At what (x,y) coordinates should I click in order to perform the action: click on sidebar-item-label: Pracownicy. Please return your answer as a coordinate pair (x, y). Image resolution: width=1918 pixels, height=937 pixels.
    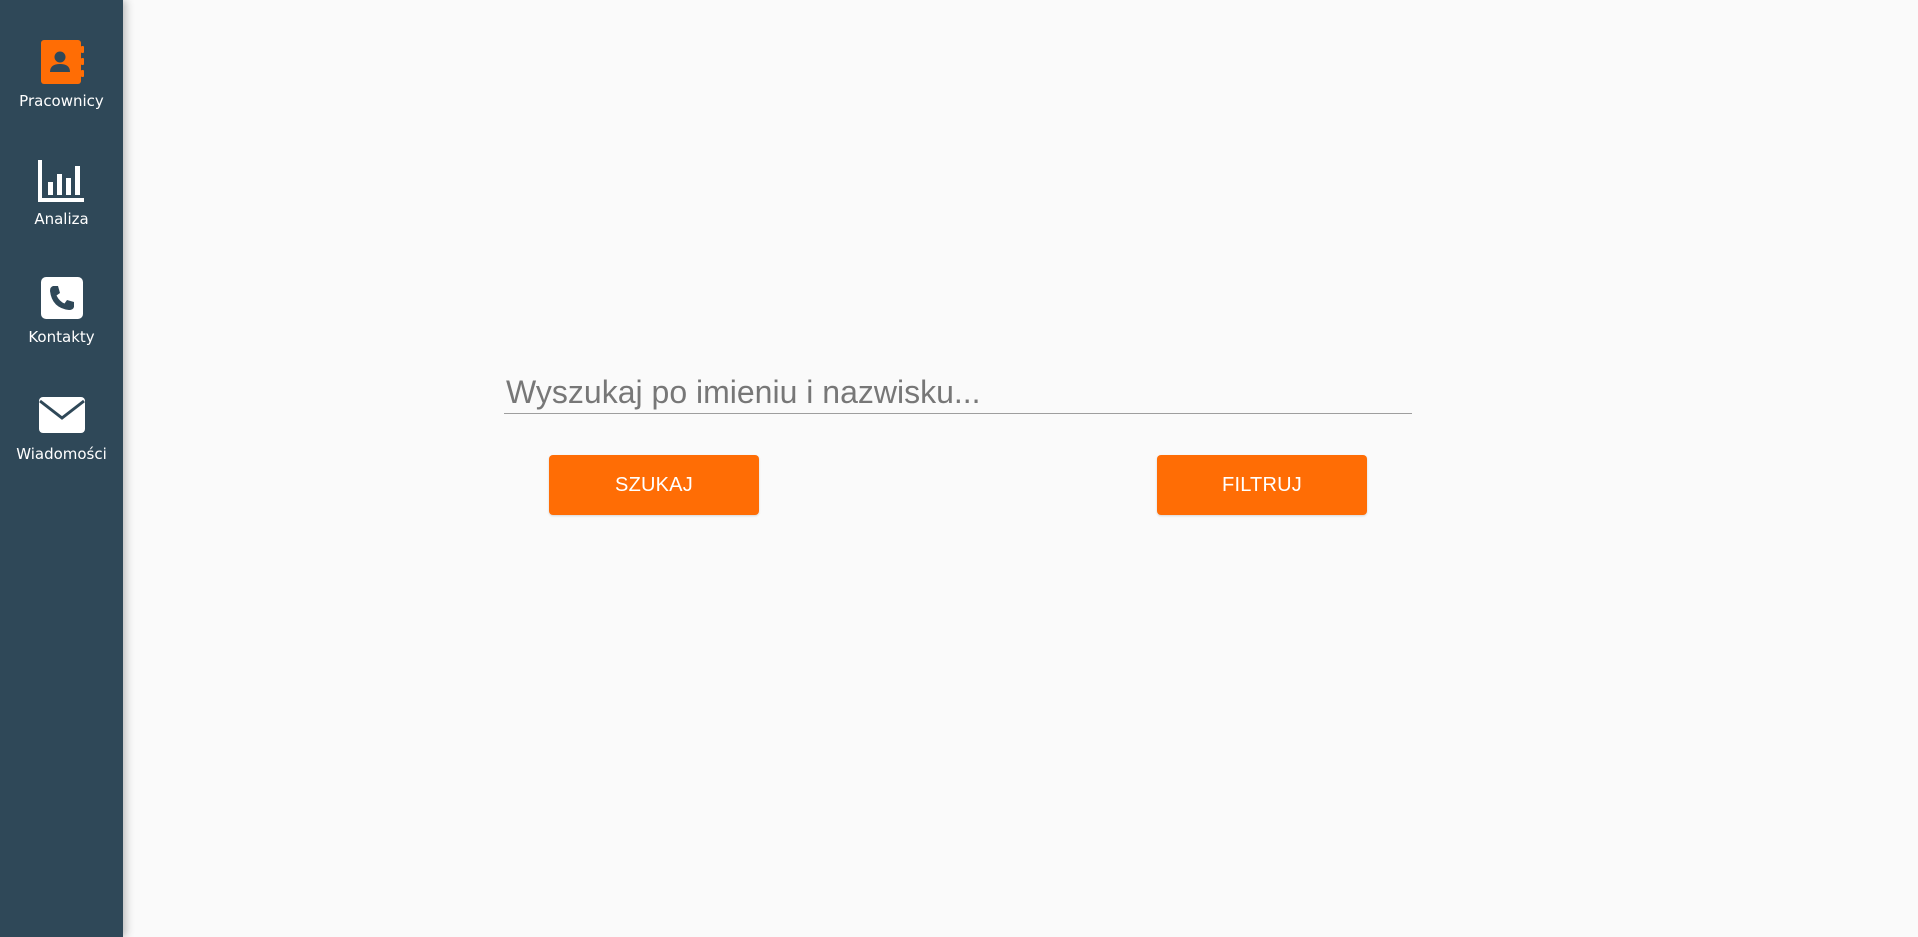
    Looking at the image, I should click on (61, 101).